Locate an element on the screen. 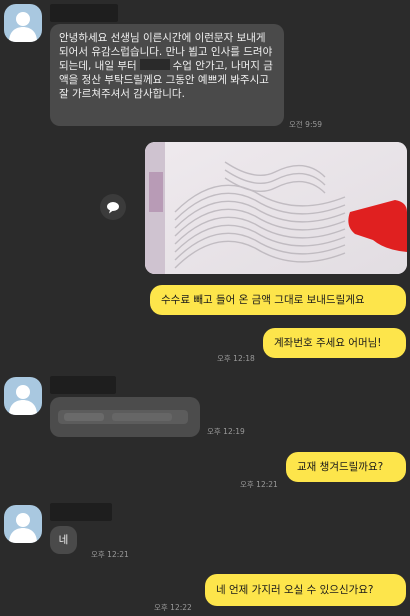 This screenshot has width=410, height=616. outgoing-message: 네 언제 가지러 오실 수 있으신가요? is located at coordinates (305, 590).